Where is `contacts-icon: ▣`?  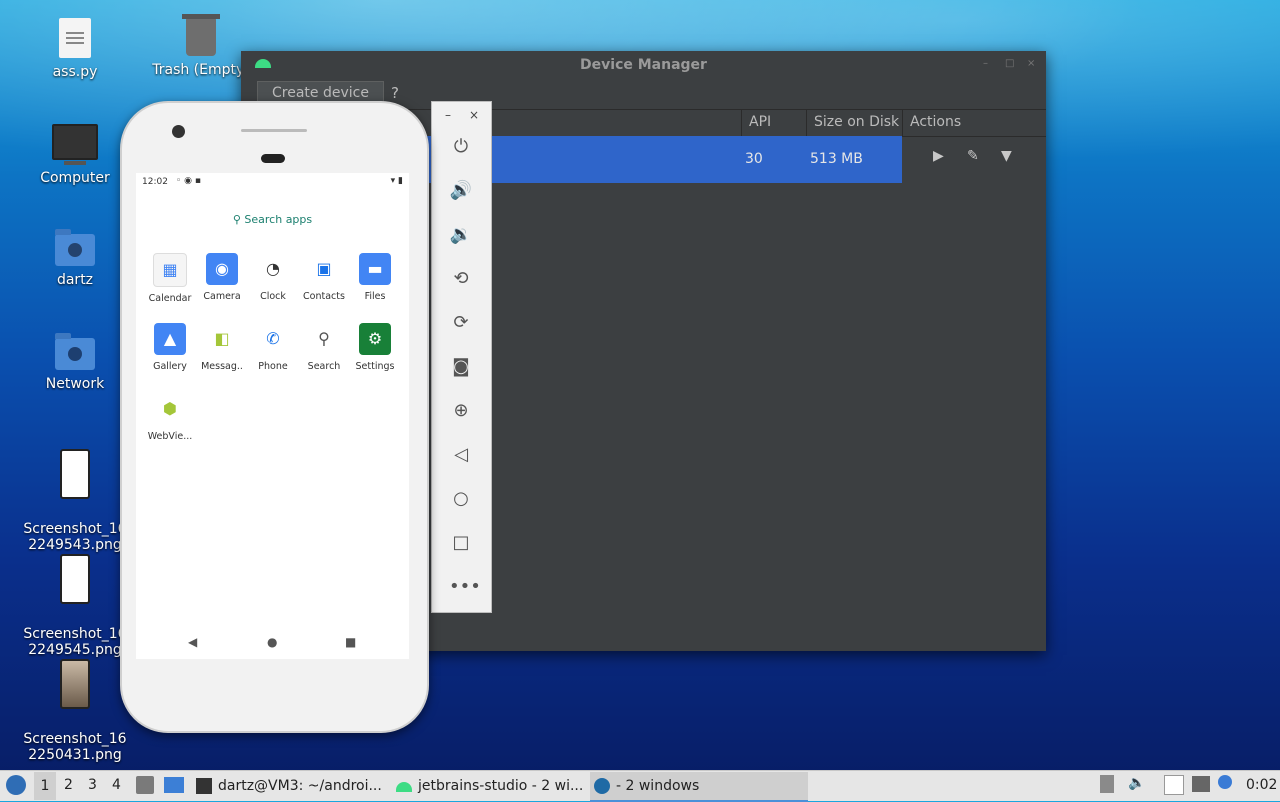 contacts-icon: ▣ is located at coordinates (324, 269).